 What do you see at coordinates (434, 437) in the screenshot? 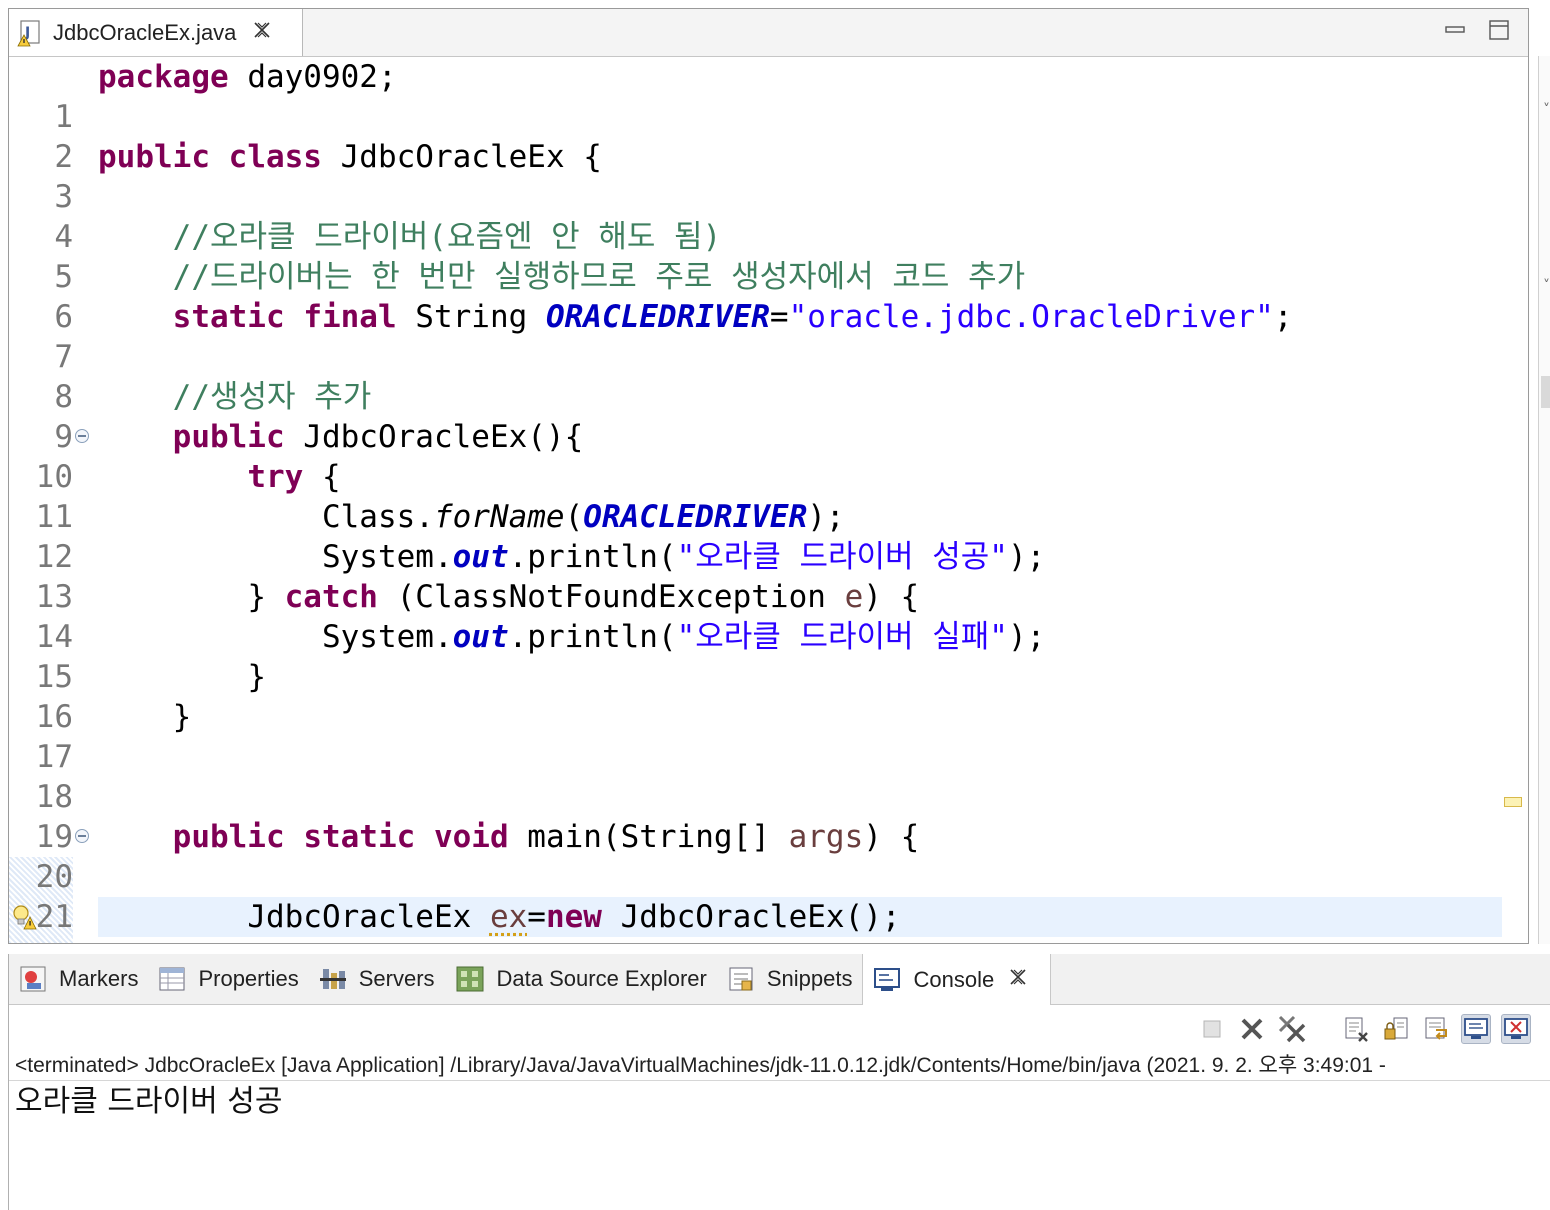
I see `code-token: JdbcOracleEx(){` at bounding box center [434, 437].